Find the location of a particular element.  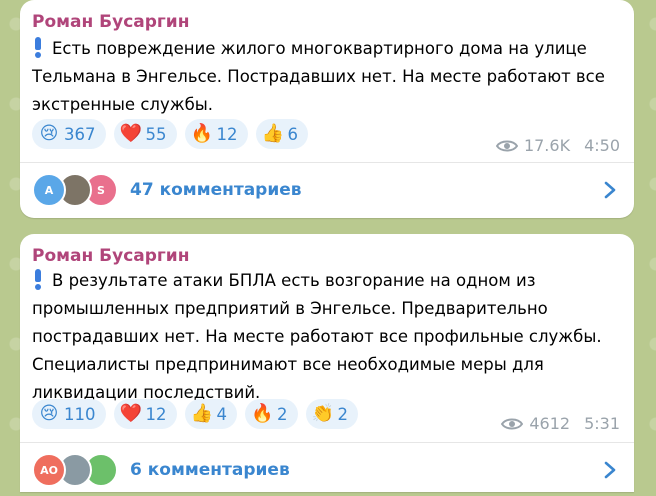

reactions-bar: 😢 367 ❤️ 55 🔥 12 👍 6 is located at coordinates (170, 134).